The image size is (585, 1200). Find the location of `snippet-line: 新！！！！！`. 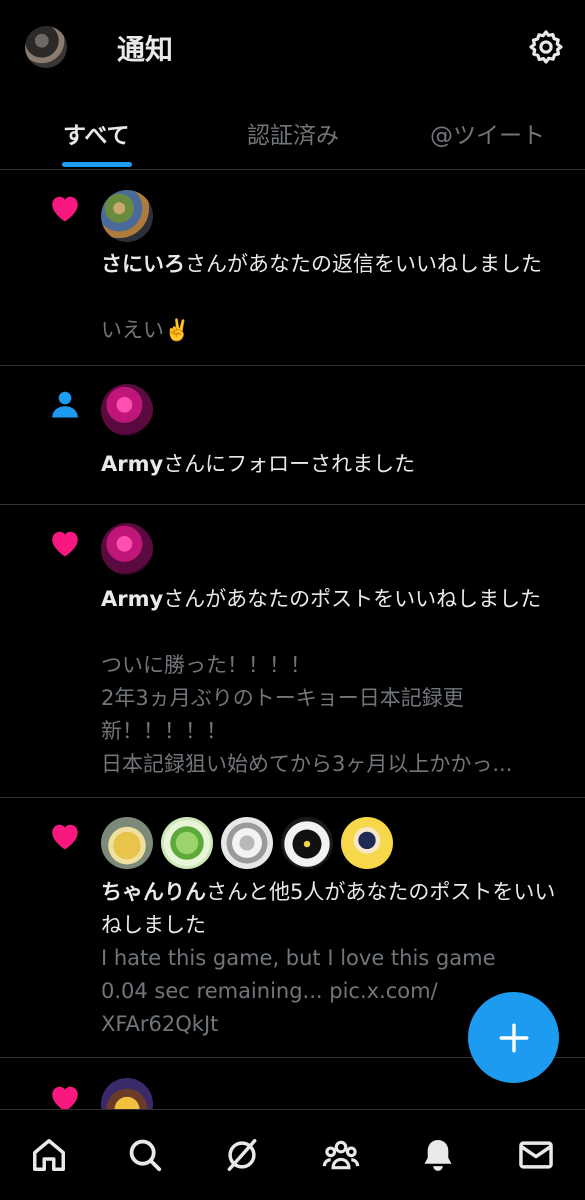

snippet-line: 新！！！！！ is located at coordinates (164, 731).